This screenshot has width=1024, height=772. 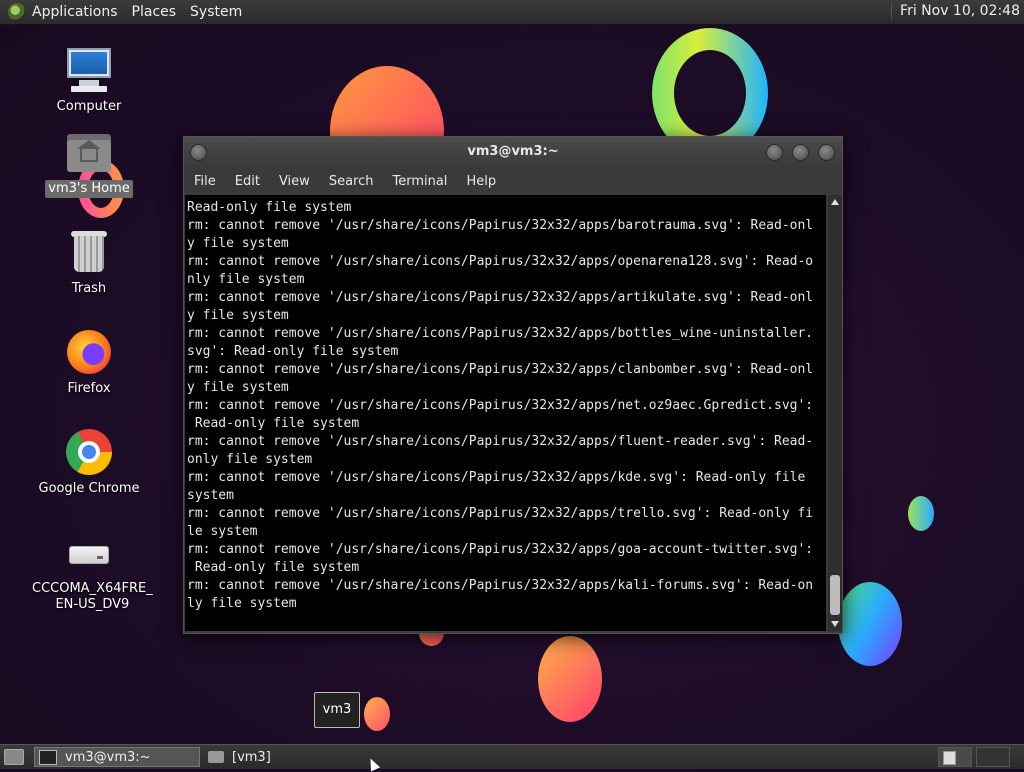 I want to click on desktop-icon-drive: CCCOMA_X64FRE_ EN-US_DV9, so click(x=91, y=571).